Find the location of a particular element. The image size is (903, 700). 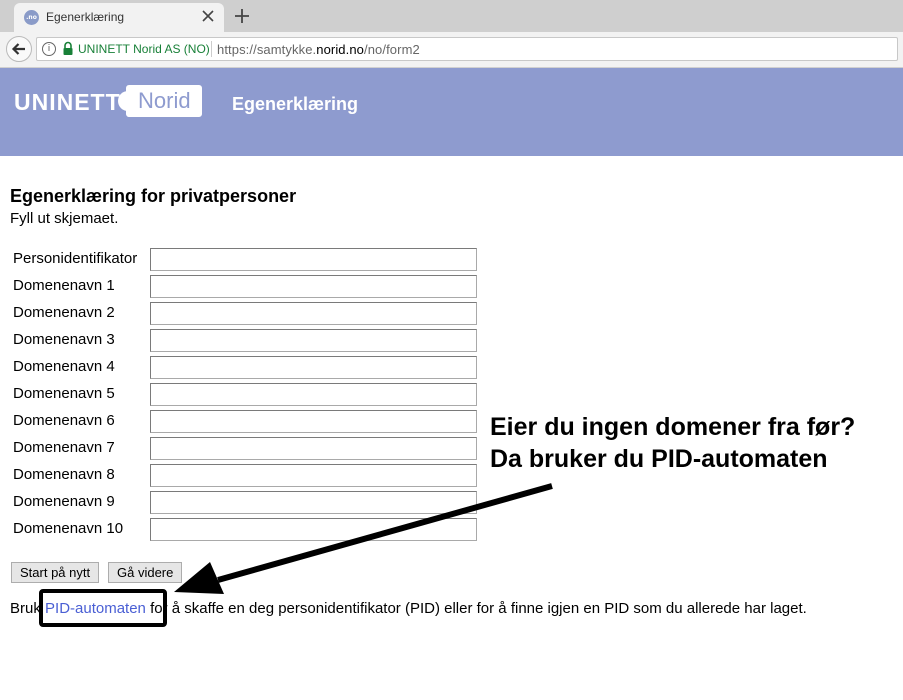

logo-norid-box: Norid is located at coordinates (164, 101).